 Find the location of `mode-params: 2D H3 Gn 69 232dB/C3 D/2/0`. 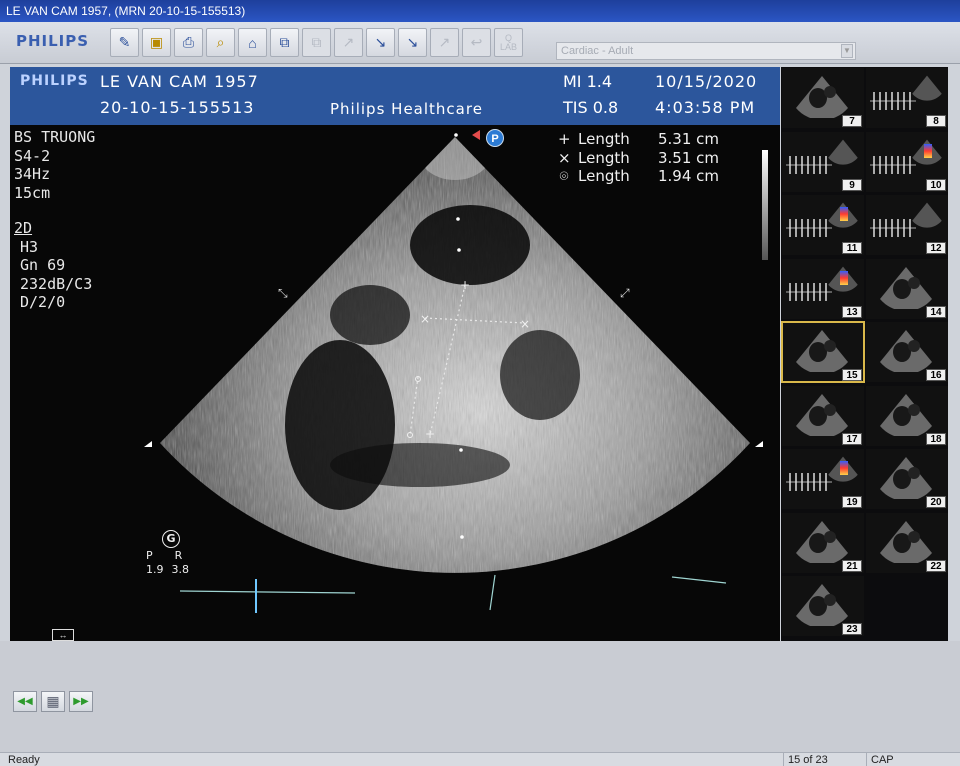

mode-params: 2D H3 Gn 69 232dB/C3 D/2/0 is located at coordinates (53, 265).